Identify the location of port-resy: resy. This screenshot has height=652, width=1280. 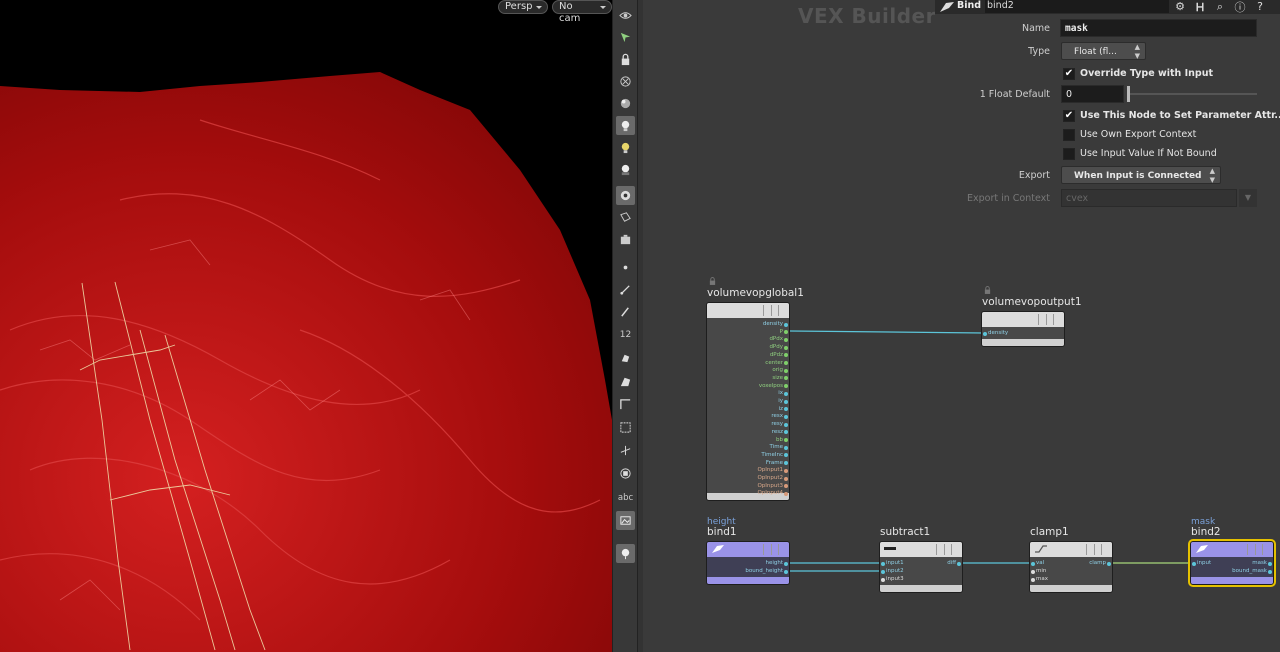
(777, 424).